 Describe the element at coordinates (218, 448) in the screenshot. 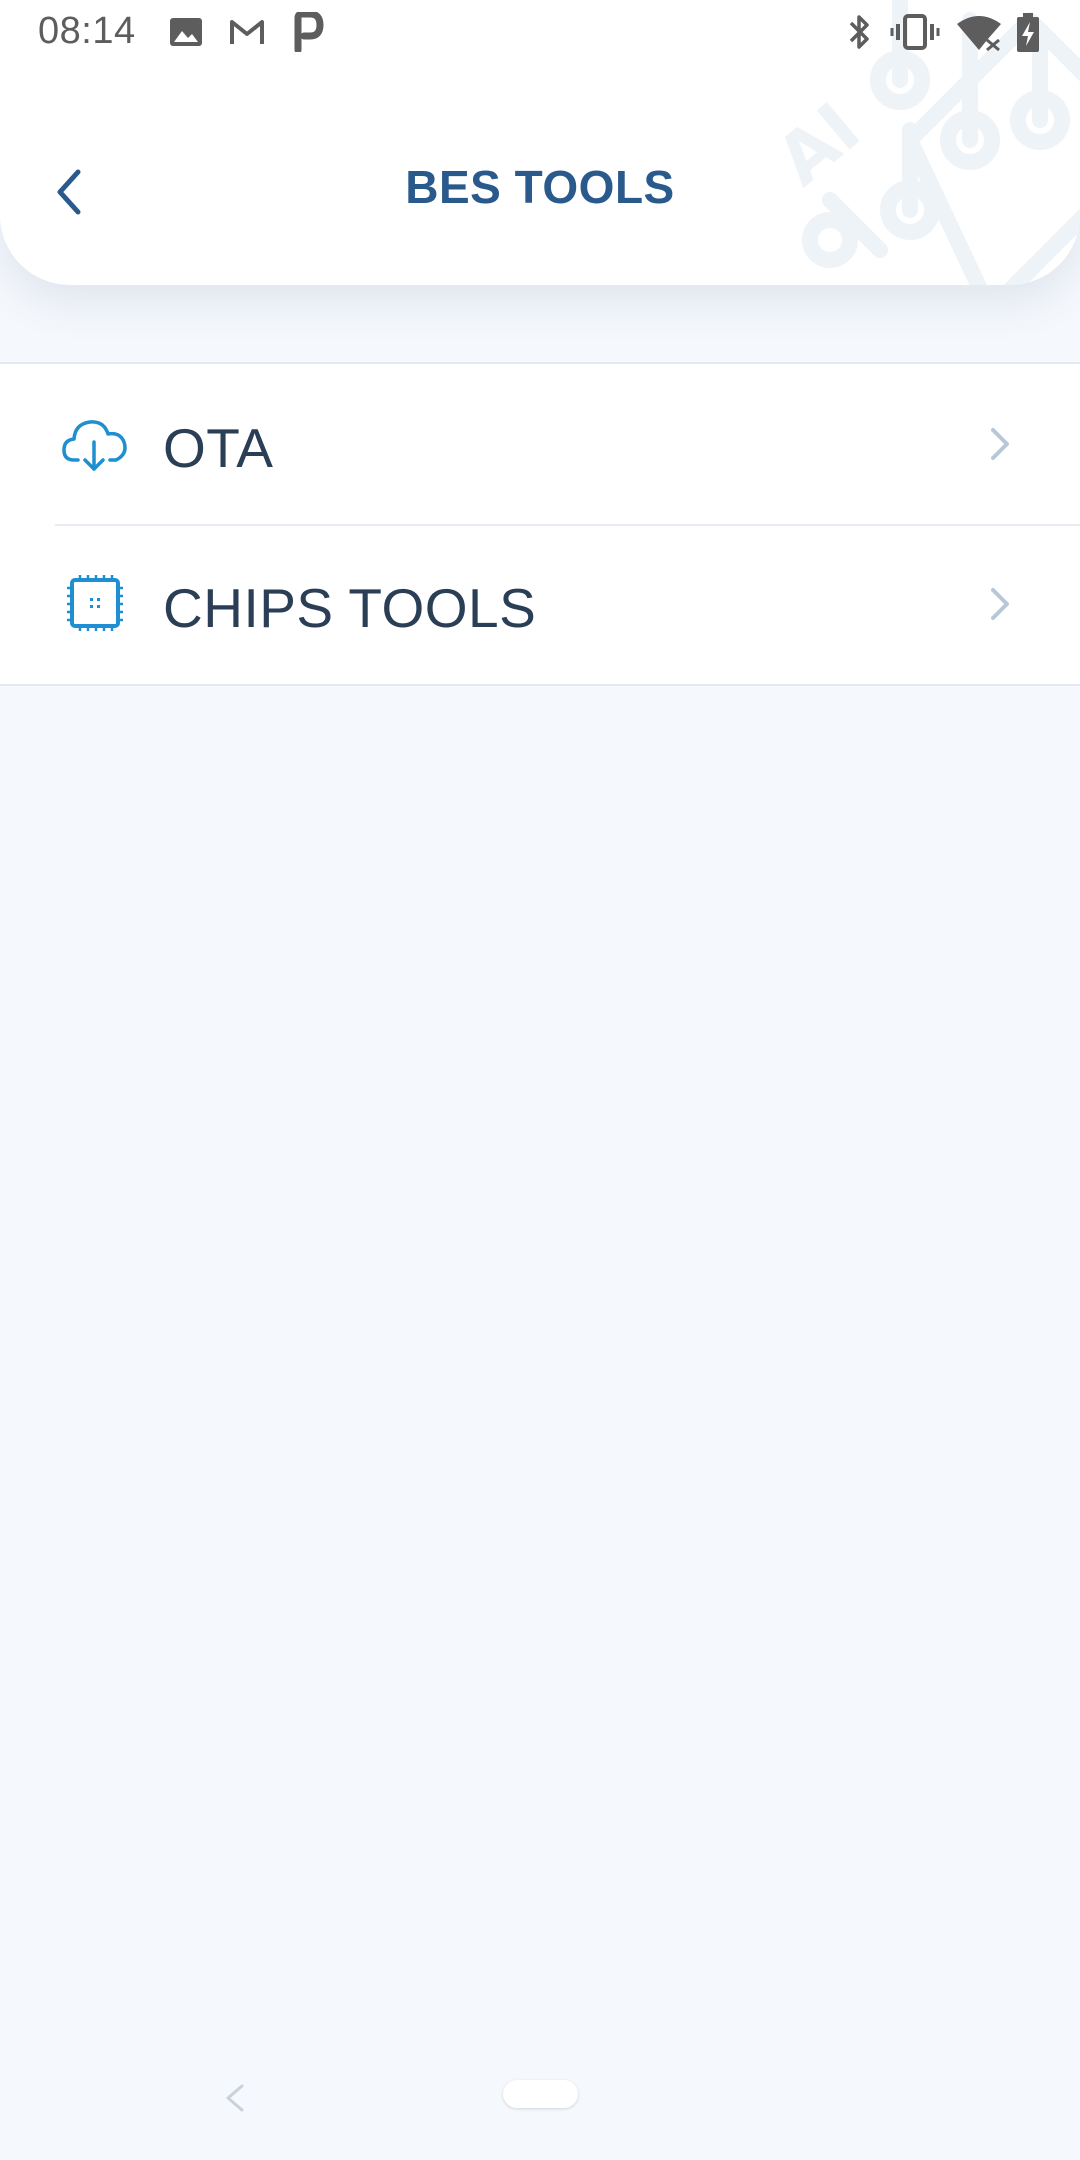

I see `menu-item-label: OTA` at that location.